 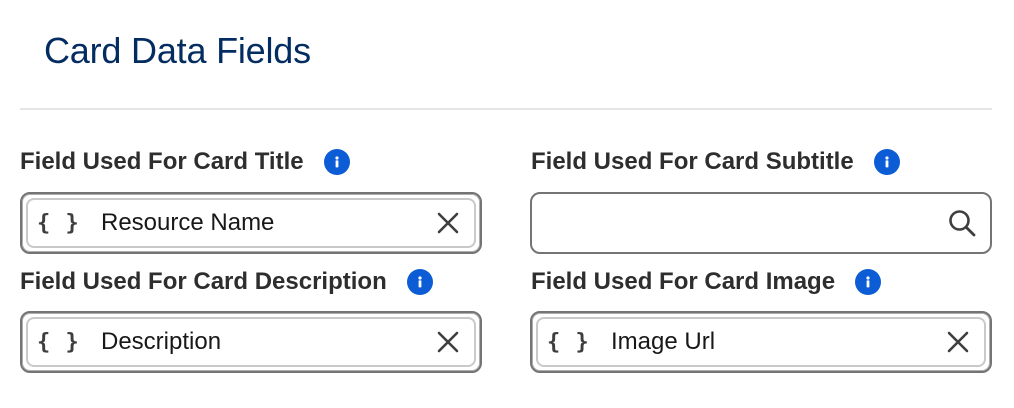 I want to click on card-description-label: Field Used For Card Description, so click(x=203, y=281).